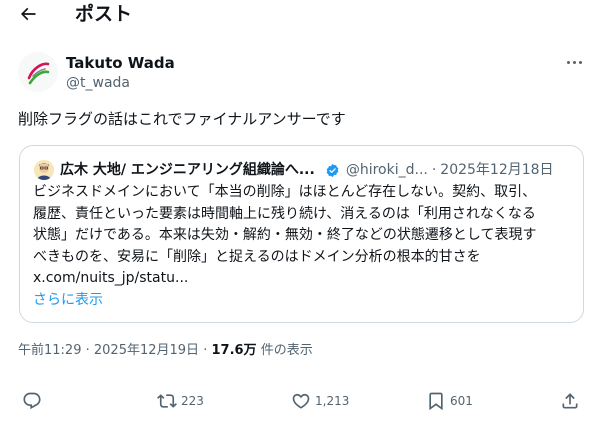  I want to click on post-date: 2025年12月19日, so click(146, 350).